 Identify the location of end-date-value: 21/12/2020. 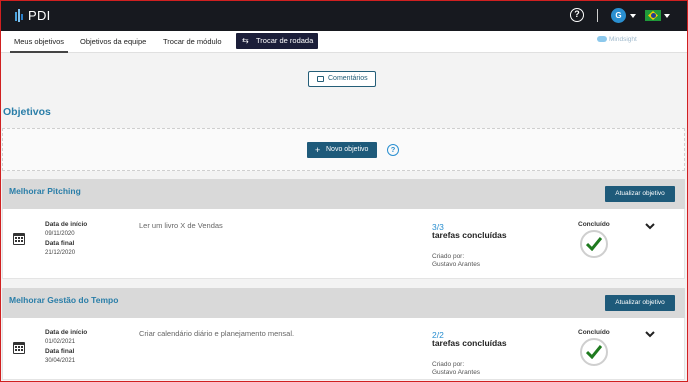
(60, 253).